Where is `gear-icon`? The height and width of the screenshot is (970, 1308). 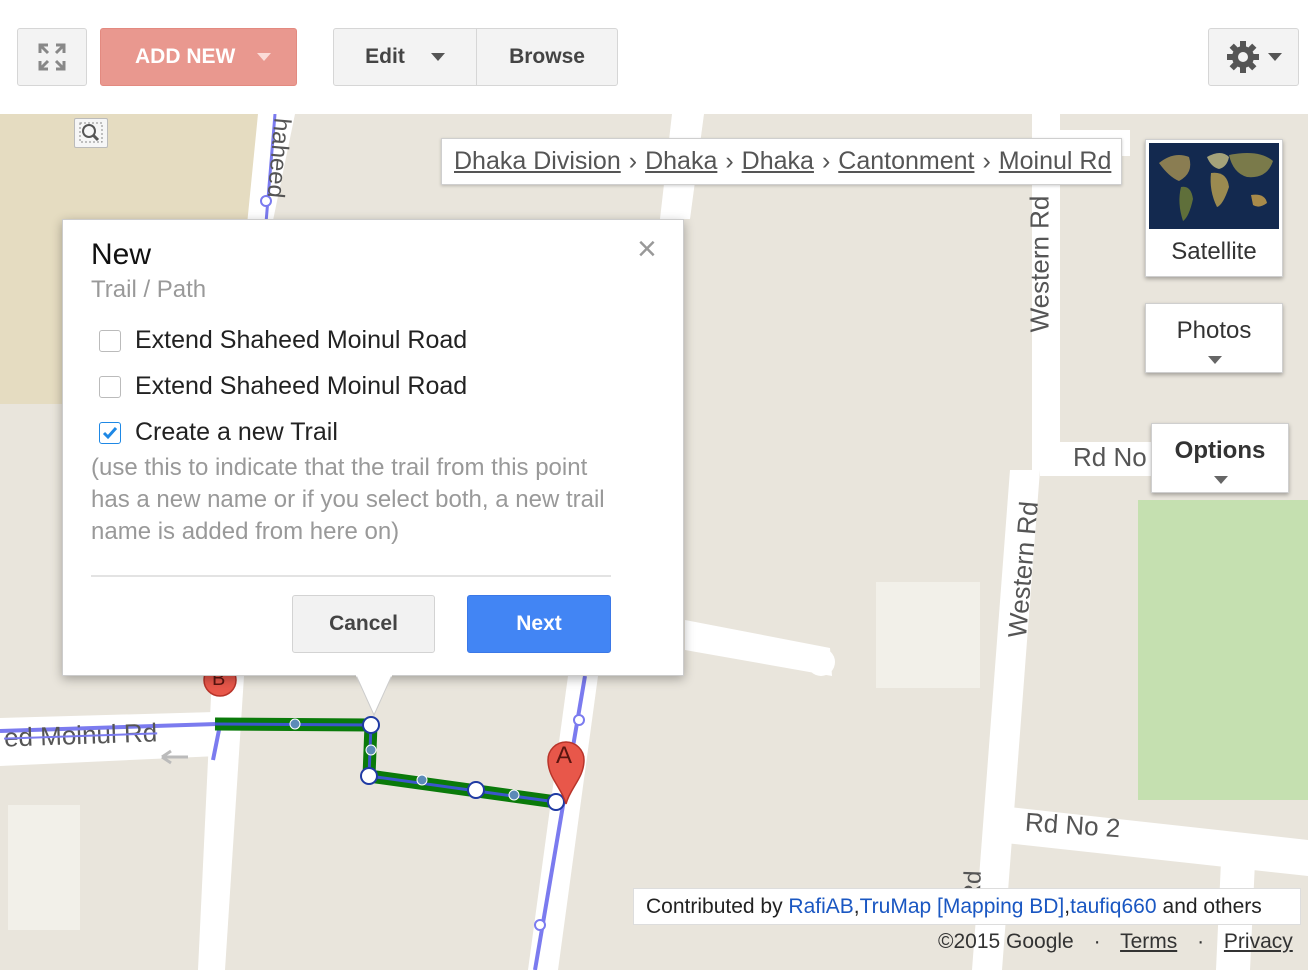 gear-icon is located at coordinates (1242, 57).